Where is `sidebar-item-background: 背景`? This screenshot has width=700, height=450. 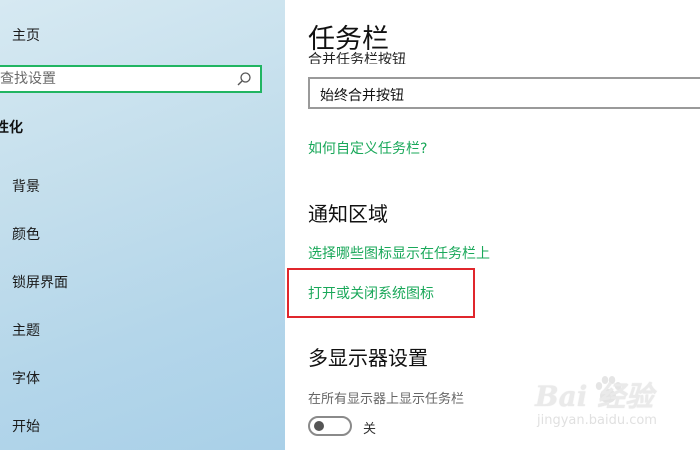 sidebar-item-background: 背景 is located at coordinates (142, 186).